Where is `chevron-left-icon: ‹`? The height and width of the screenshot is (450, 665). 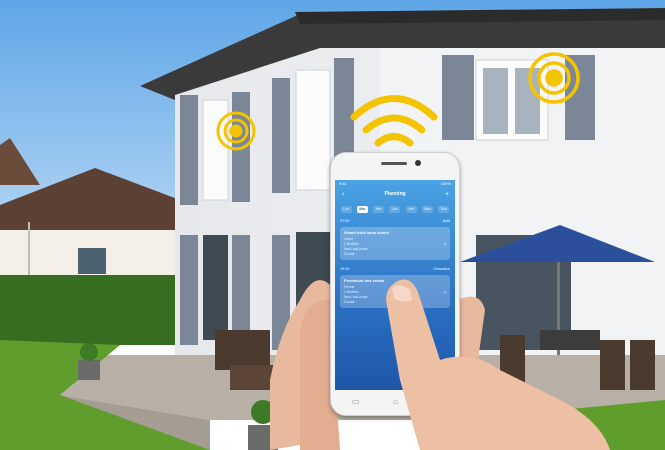 chevron-left-icon: ‹ is located at coordinates (343, 194).